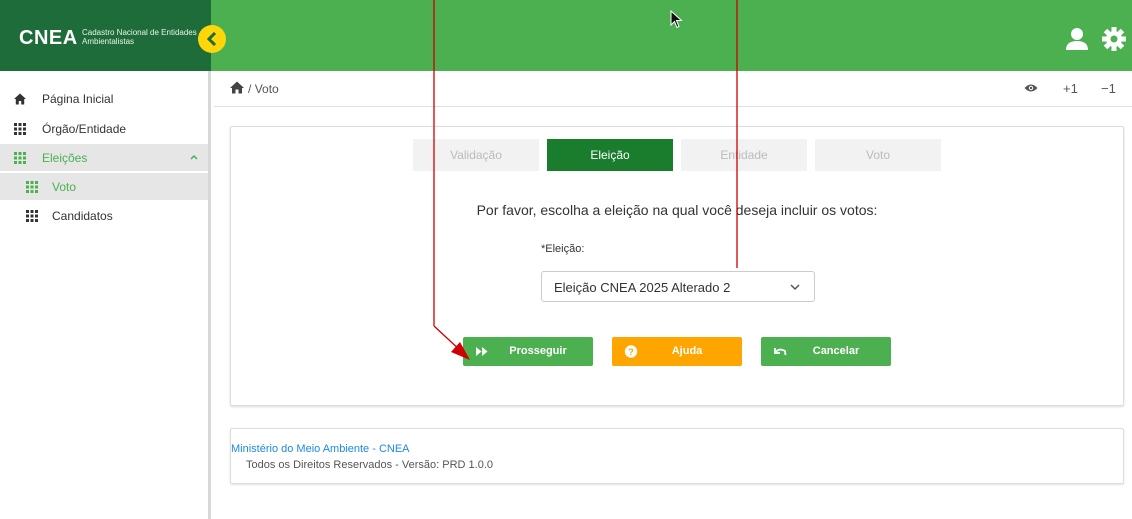 Image resolution: width=1132 pixels, height=519 pixels. What do you see at coordinates (1108, 88) in the screenshot?
I see `zoom-out-button: −1` at bounding box center [1108, 88].